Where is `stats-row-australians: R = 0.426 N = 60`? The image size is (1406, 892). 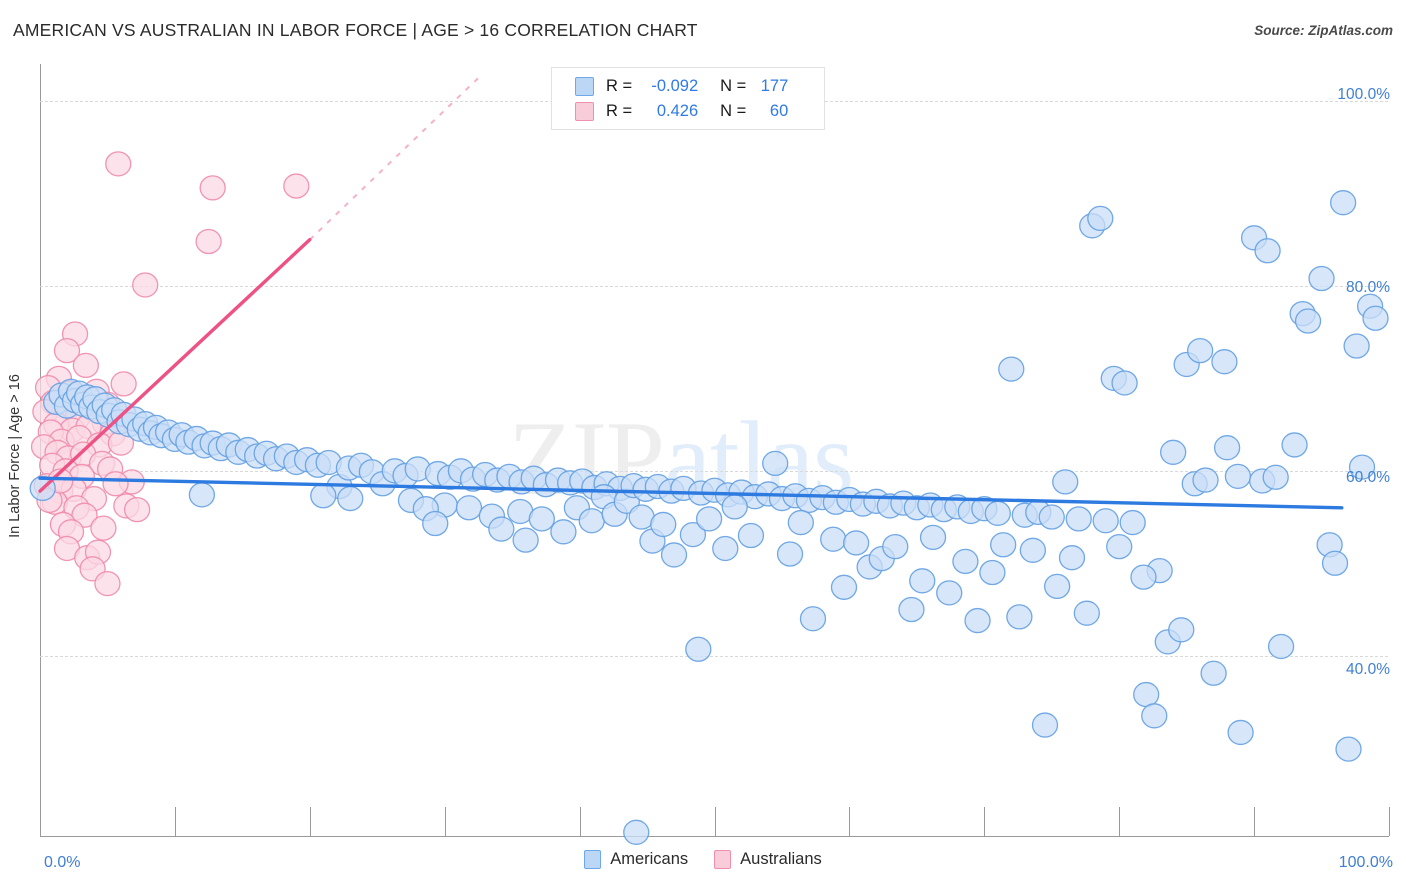
stats-row-australians: R = 0.426 N = 60 is located at coordinates (688, 111).